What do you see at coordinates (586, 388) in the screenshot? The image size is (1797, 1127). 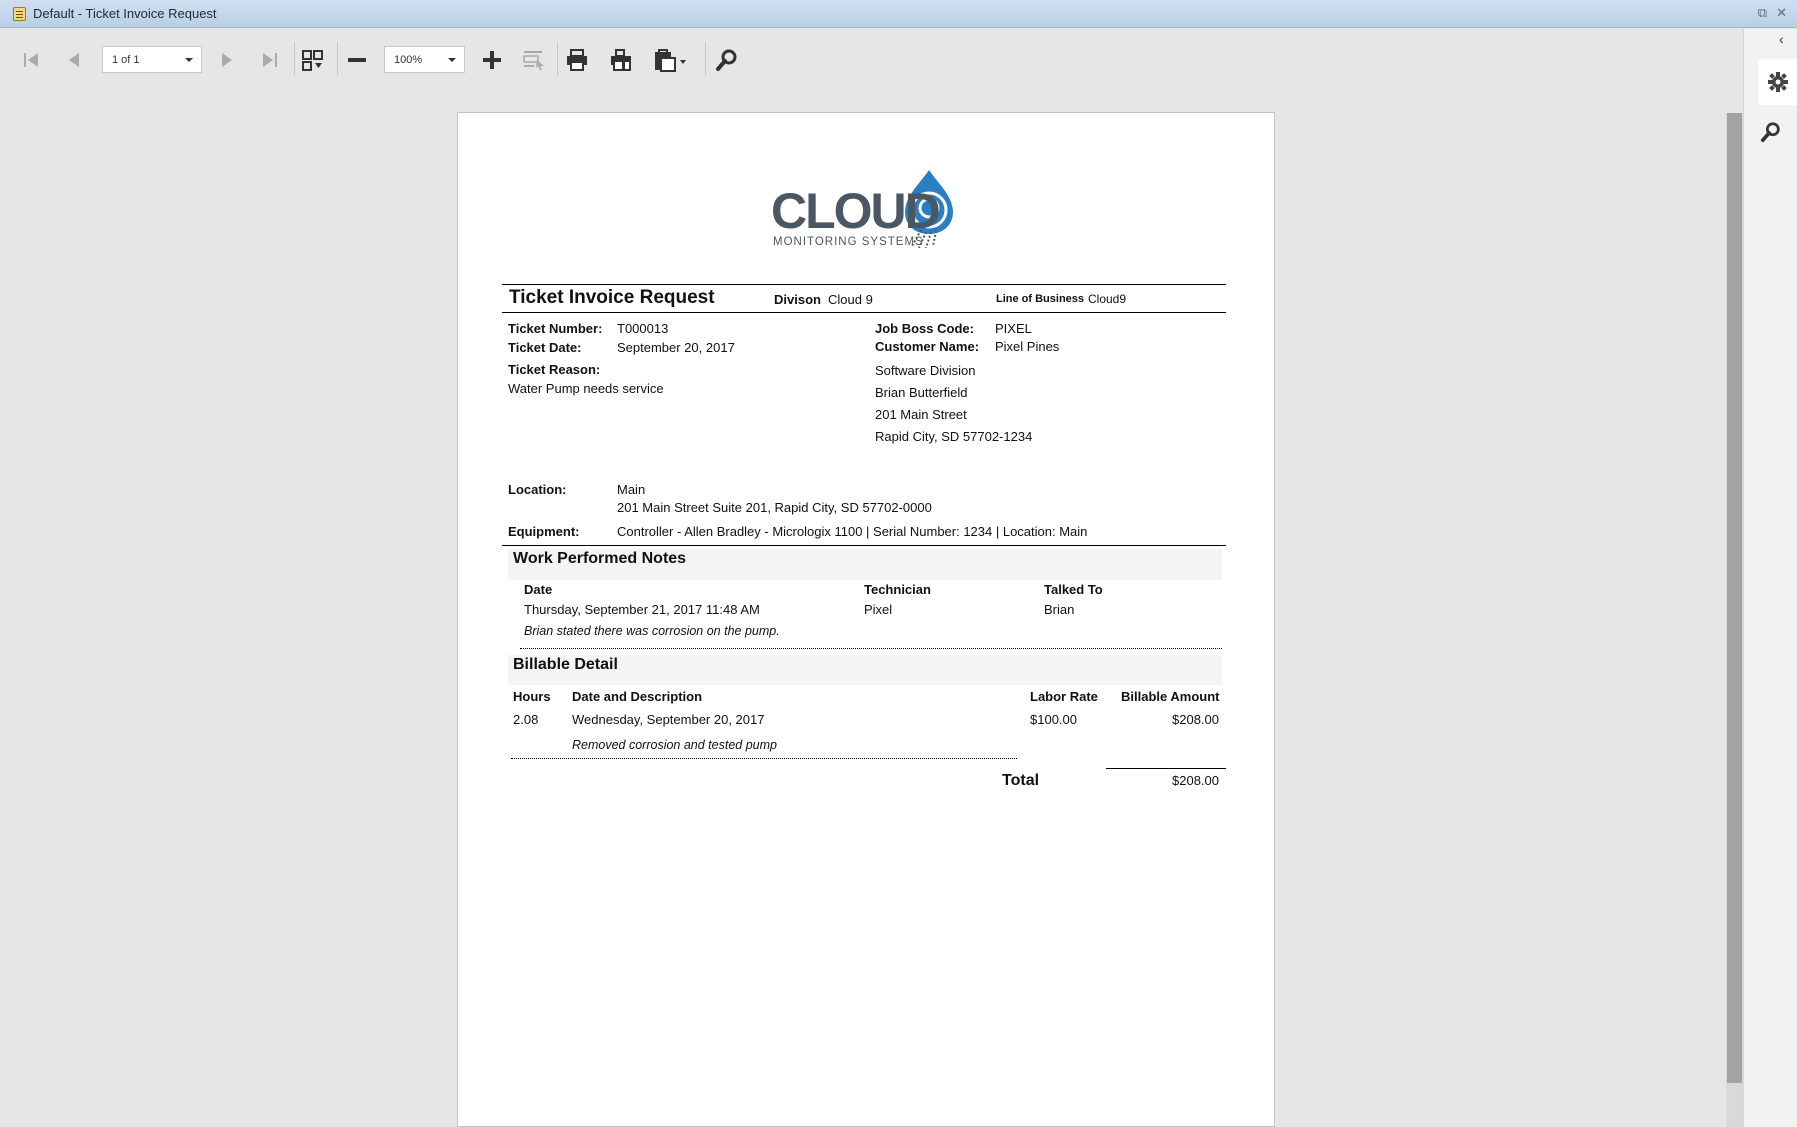 I see `ticket-reason-value: Water Pump needs service` at bounding box center [586, 388].